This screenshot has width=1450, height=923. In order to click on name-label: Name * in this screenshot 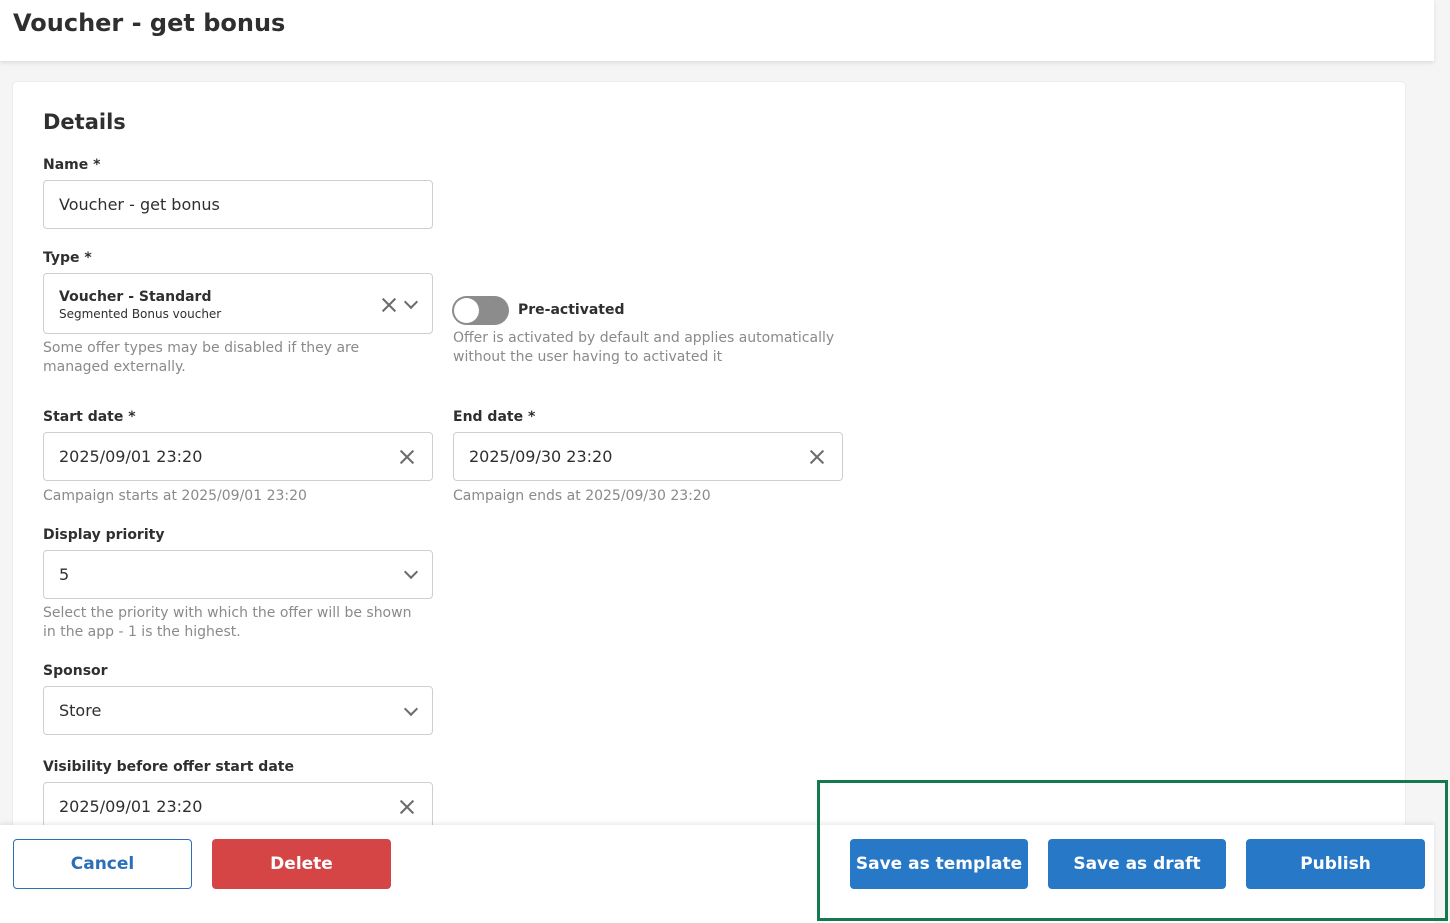, I will do `click(72, 165)`.